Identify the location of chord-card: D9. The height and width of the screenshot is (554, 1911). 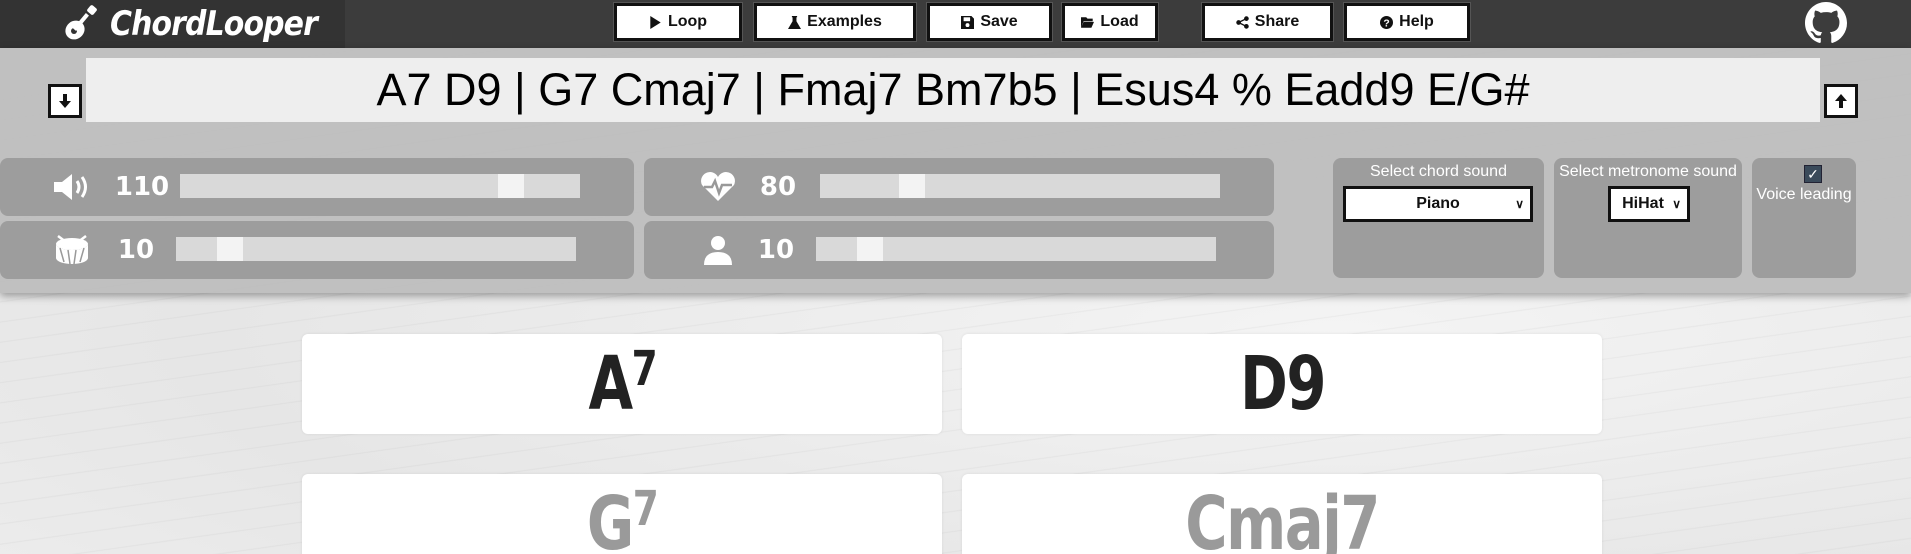
(1282, 384).